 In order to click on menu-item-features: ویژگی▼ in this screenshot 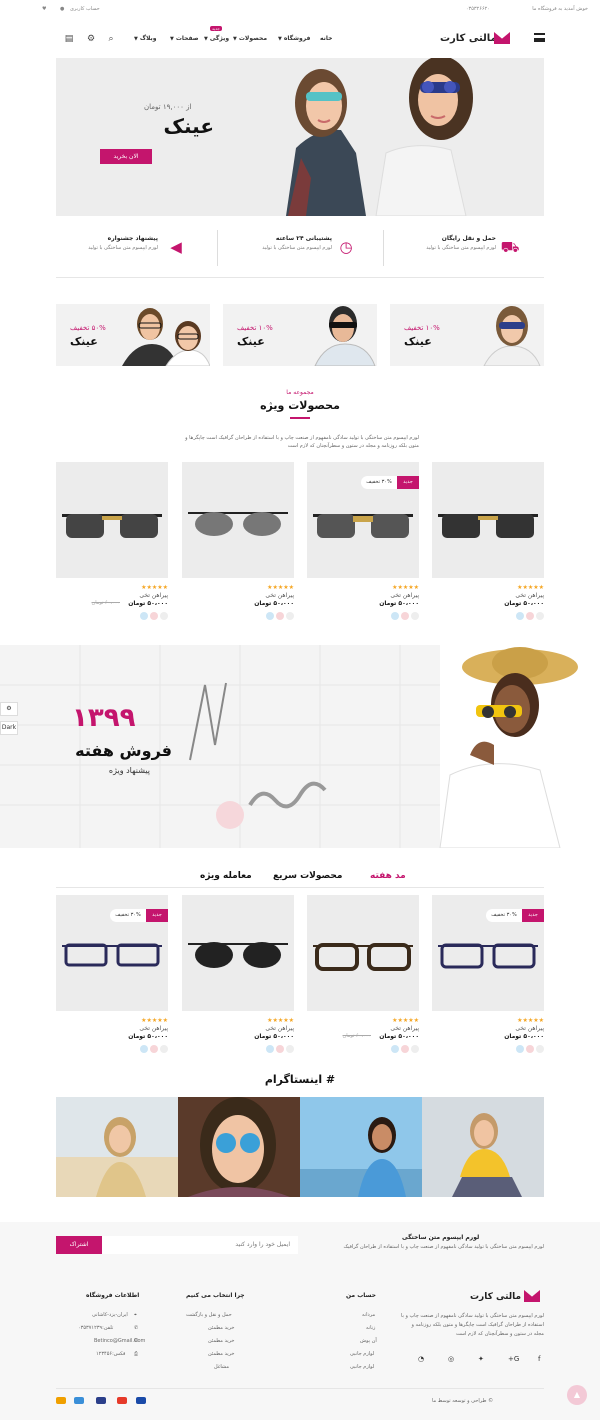, I will do `click(216, 38)`.